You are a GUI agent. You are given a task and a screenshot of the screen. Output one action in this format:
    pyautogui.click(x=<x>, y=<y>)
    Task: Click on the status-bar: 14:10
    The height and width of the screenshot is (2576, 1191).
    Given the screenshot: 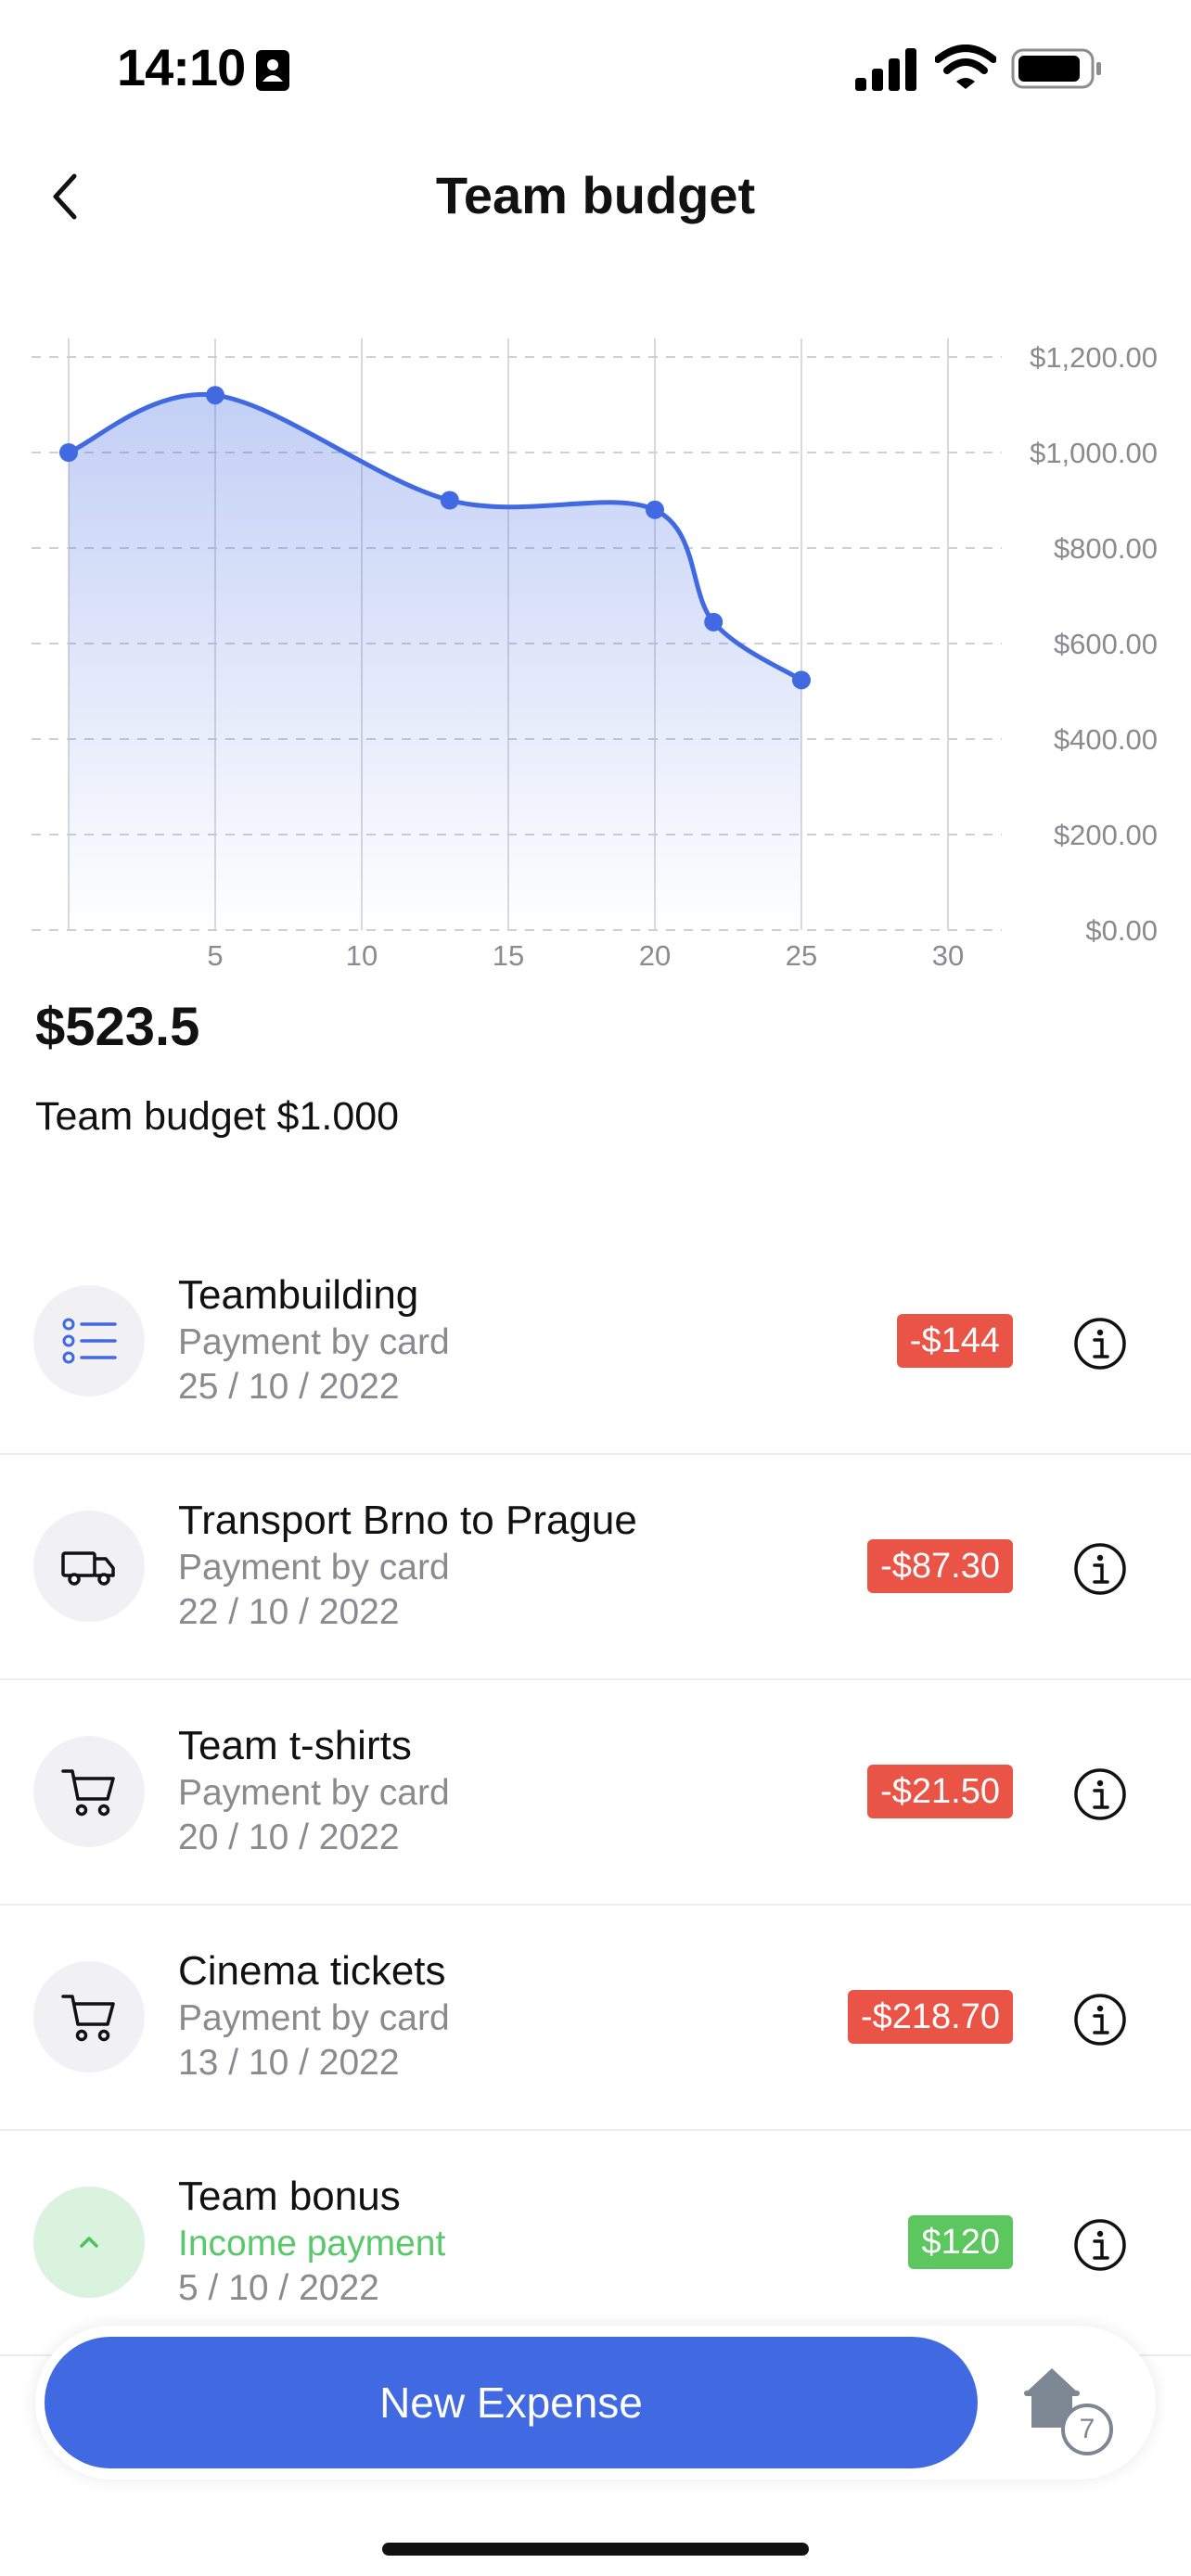 What is the action you would take?
    pyautogui.click(x=595, y=69)
    